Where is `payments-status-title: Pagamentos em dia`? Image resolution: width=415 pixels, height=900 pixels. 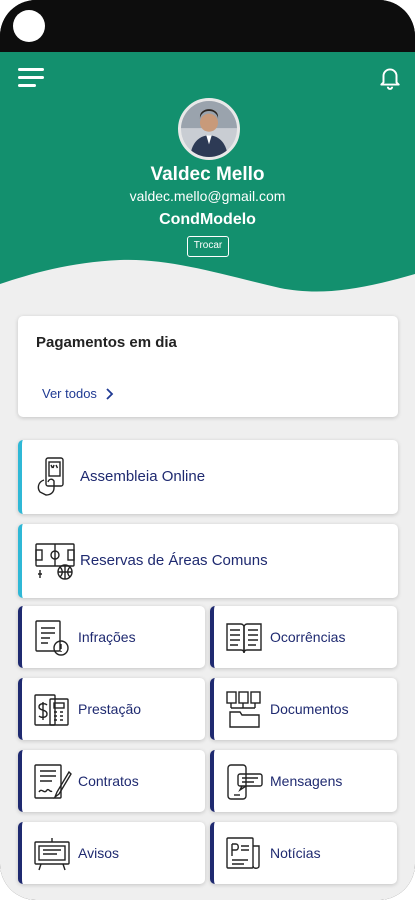
payments-status-title: Pagamentos em dia is located at coordinates (106, 342).